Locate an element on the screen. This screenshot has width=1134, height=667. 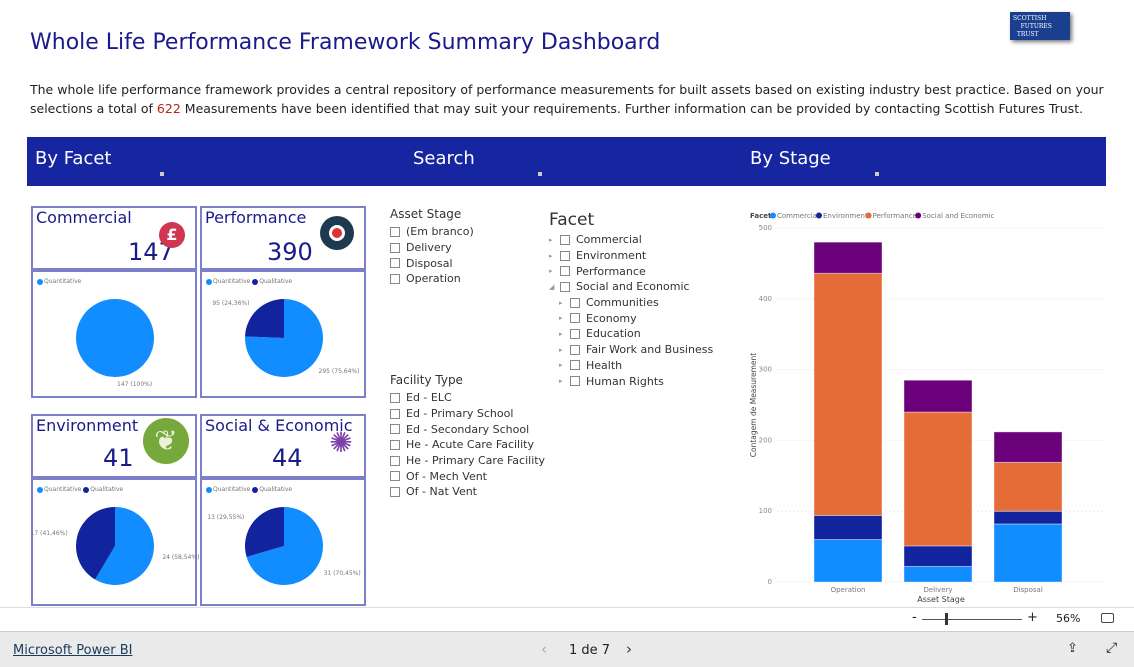
slicer-item: Of - Nat Vent is located at coordinates (467, 492).